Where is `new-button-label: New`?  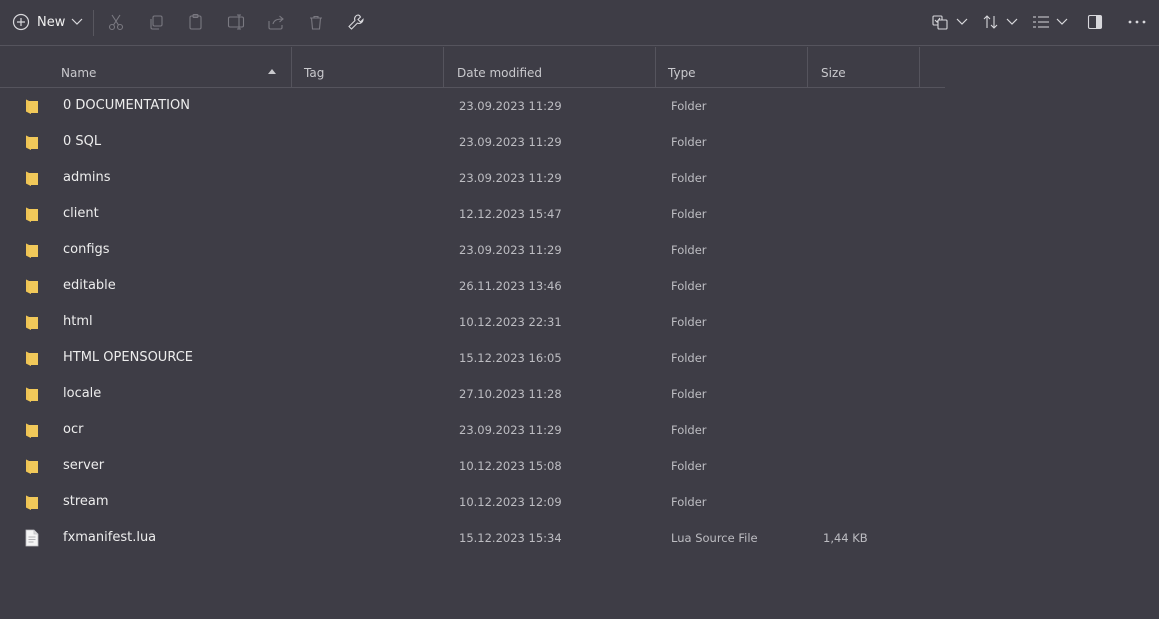 new-button-label: New is located at coordinates (51, 22).